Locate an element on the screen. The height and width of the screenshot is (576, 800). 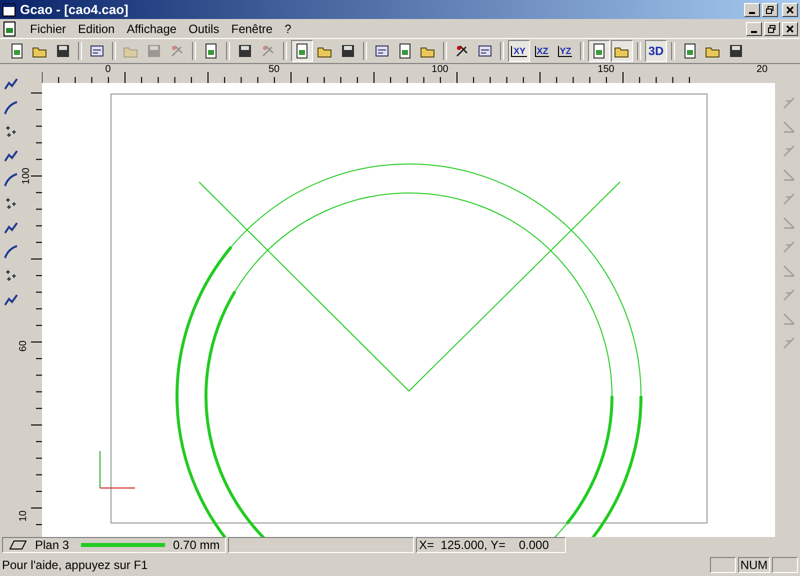
toolbar-button: YZ is located at coordinates (565, 51).